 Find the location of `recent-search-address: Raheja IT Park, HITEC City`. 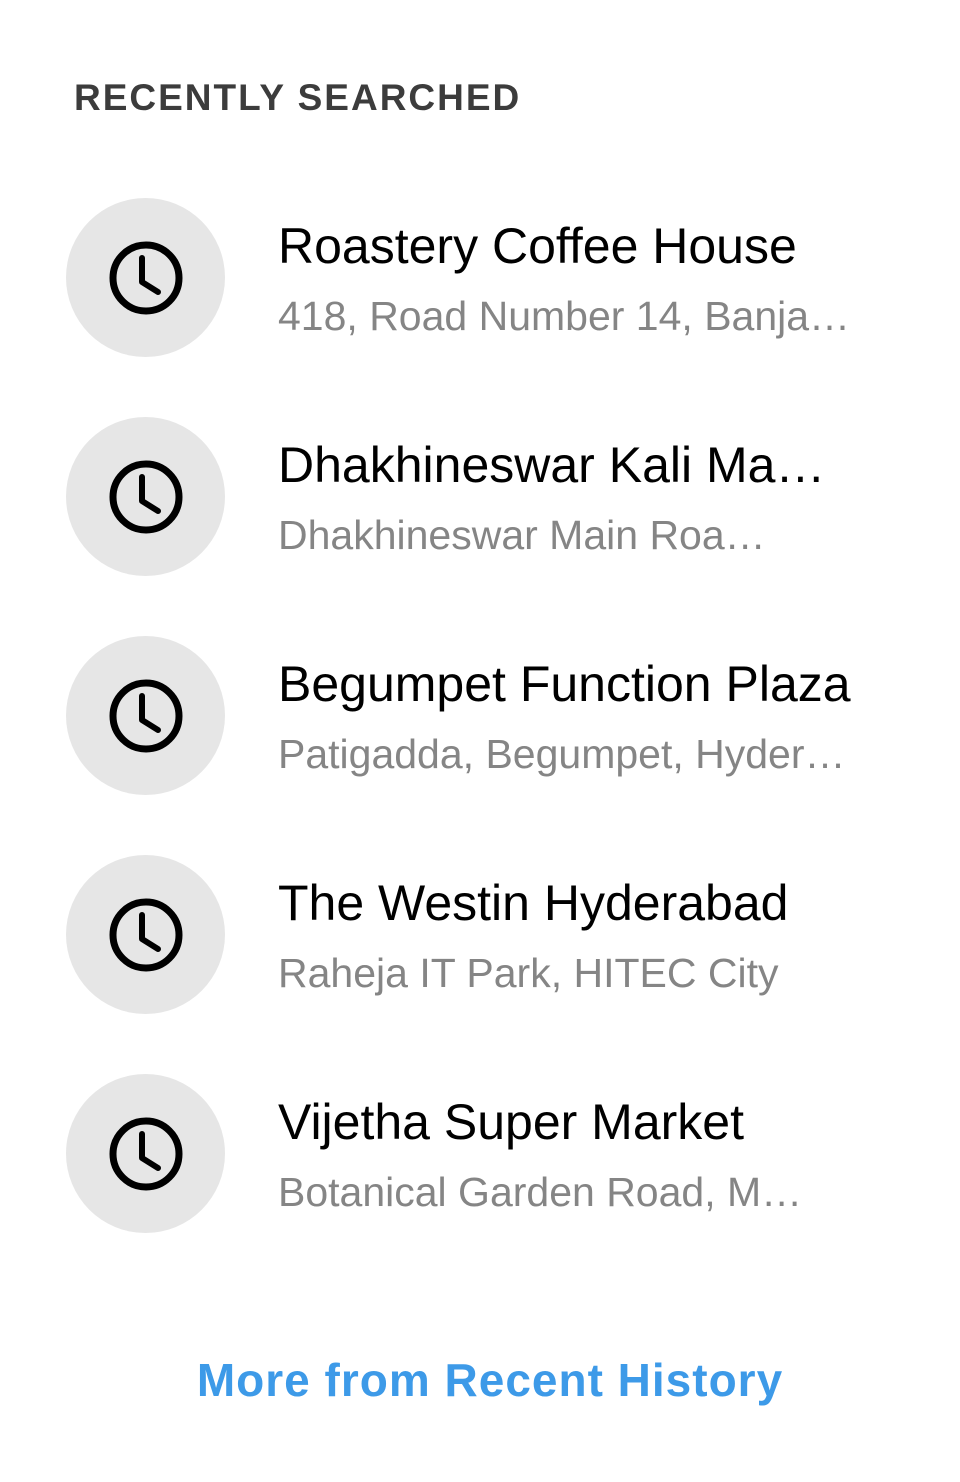

recent-search-address: Raheja IT Park, HITEC City is located at coordinates (528, 973).